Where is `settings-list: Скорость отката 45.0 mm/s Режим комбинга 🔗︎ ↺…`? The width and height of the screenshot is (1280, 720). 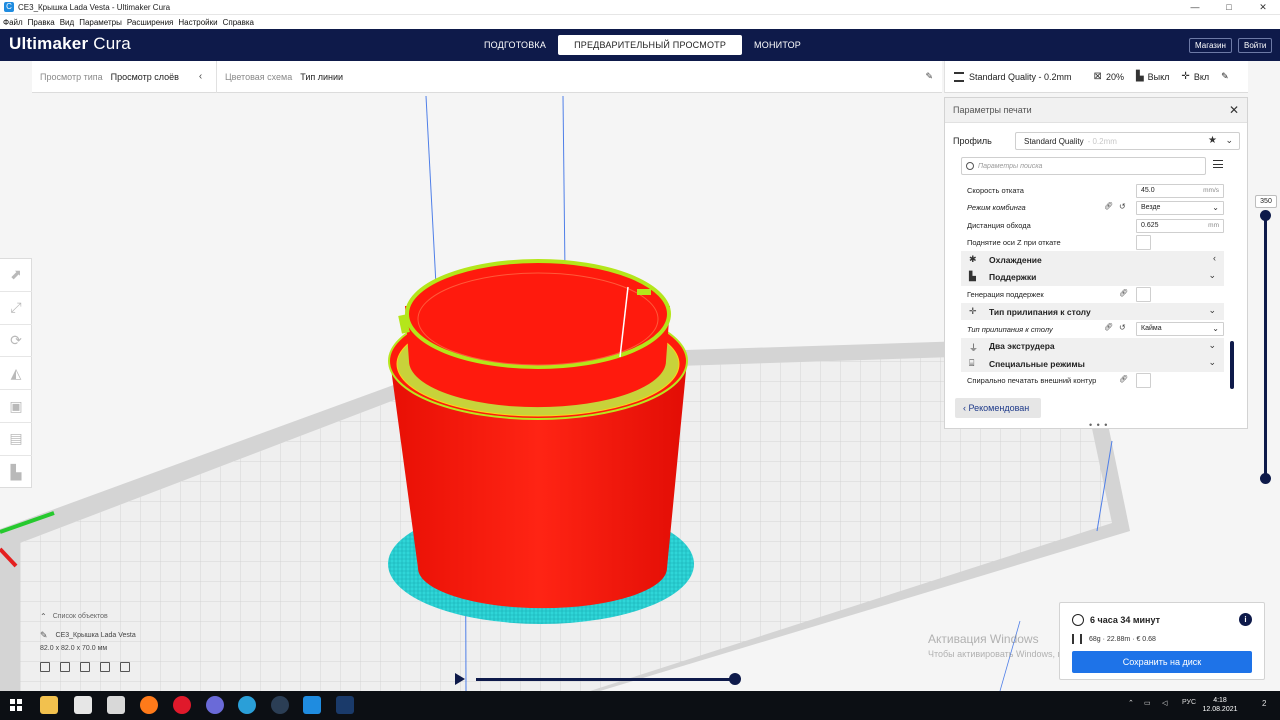
settings-list: Скорость отката 45.0 mm/s Режим комбинга 🔗︎ ↺… is located at coordinates (1092, 285).